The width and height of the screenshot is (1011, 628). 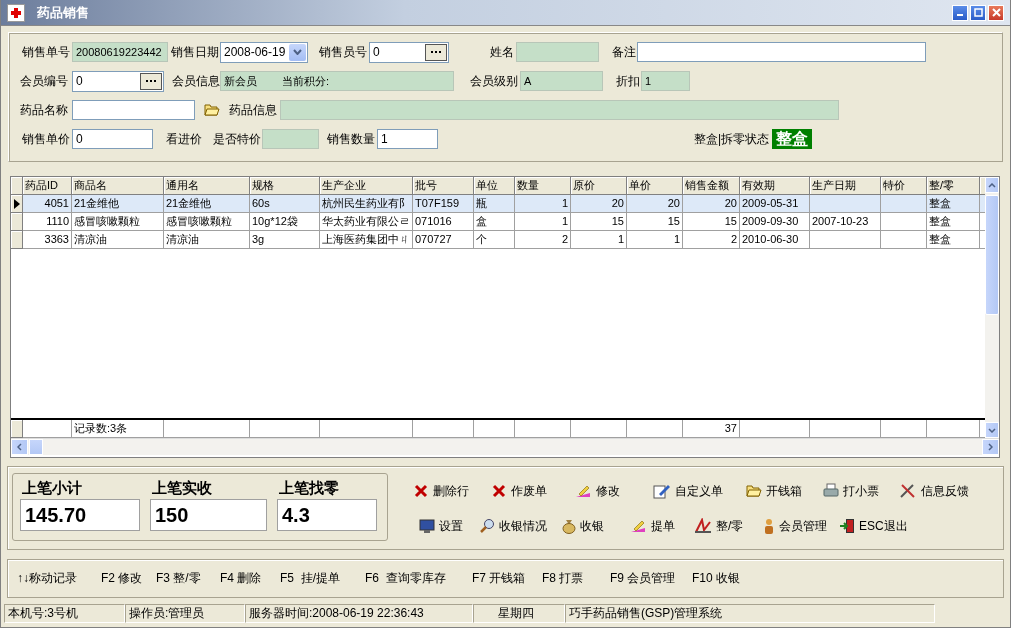 I want to click on toolbar-button: 打小票, so click(x=851, y=491).